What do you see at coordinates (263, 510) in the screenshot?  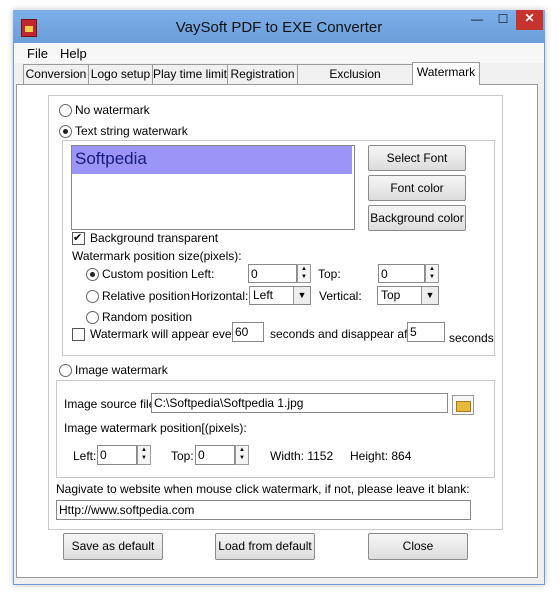 I see `navigate-url-input: Http://www.softpedia.com` at bounding box center [263, 510].